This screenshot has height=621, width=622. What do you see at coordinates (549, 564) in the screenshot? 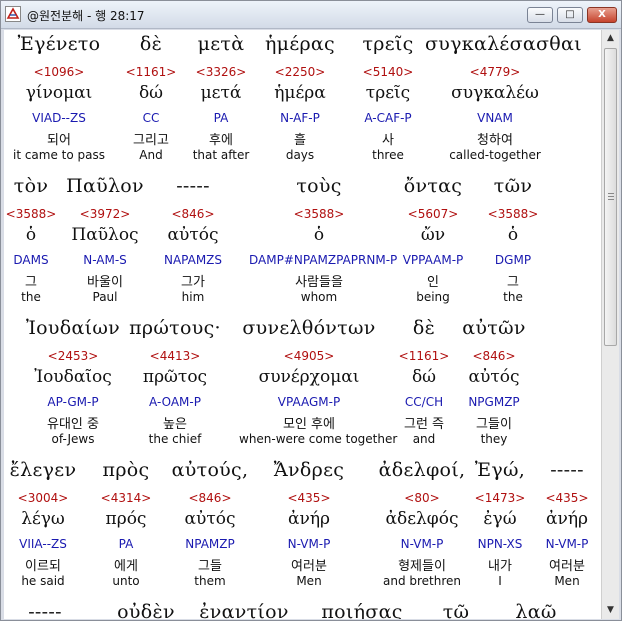
I see `word-korean: 여러분` at bounding box center [549, 564].